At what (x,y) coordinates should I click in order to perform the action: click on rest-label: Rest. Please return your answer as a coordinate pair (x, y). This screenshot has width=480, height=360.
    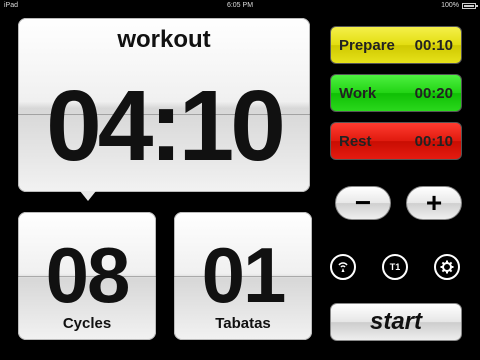
    Looking at the image, I should click on (355, 141).